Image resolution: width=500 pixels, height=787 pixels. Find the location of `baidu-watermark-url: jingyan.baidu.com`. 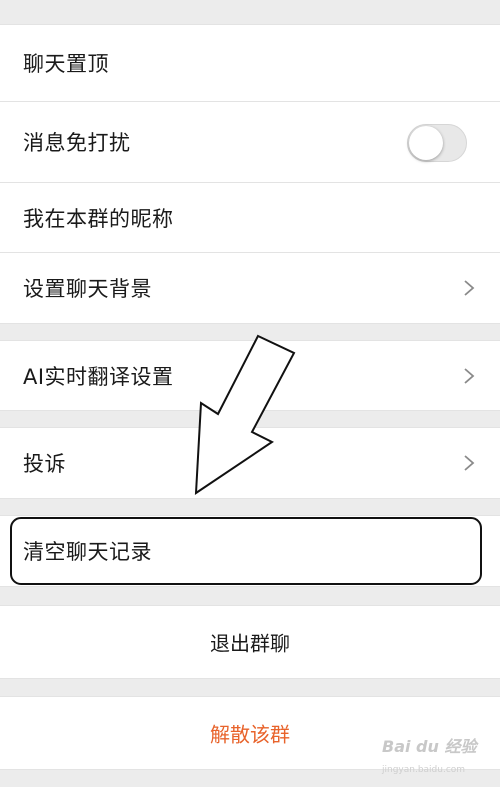

baidu-watermark-url: jingyan.baidu.com is located at coordinates (424, 770).